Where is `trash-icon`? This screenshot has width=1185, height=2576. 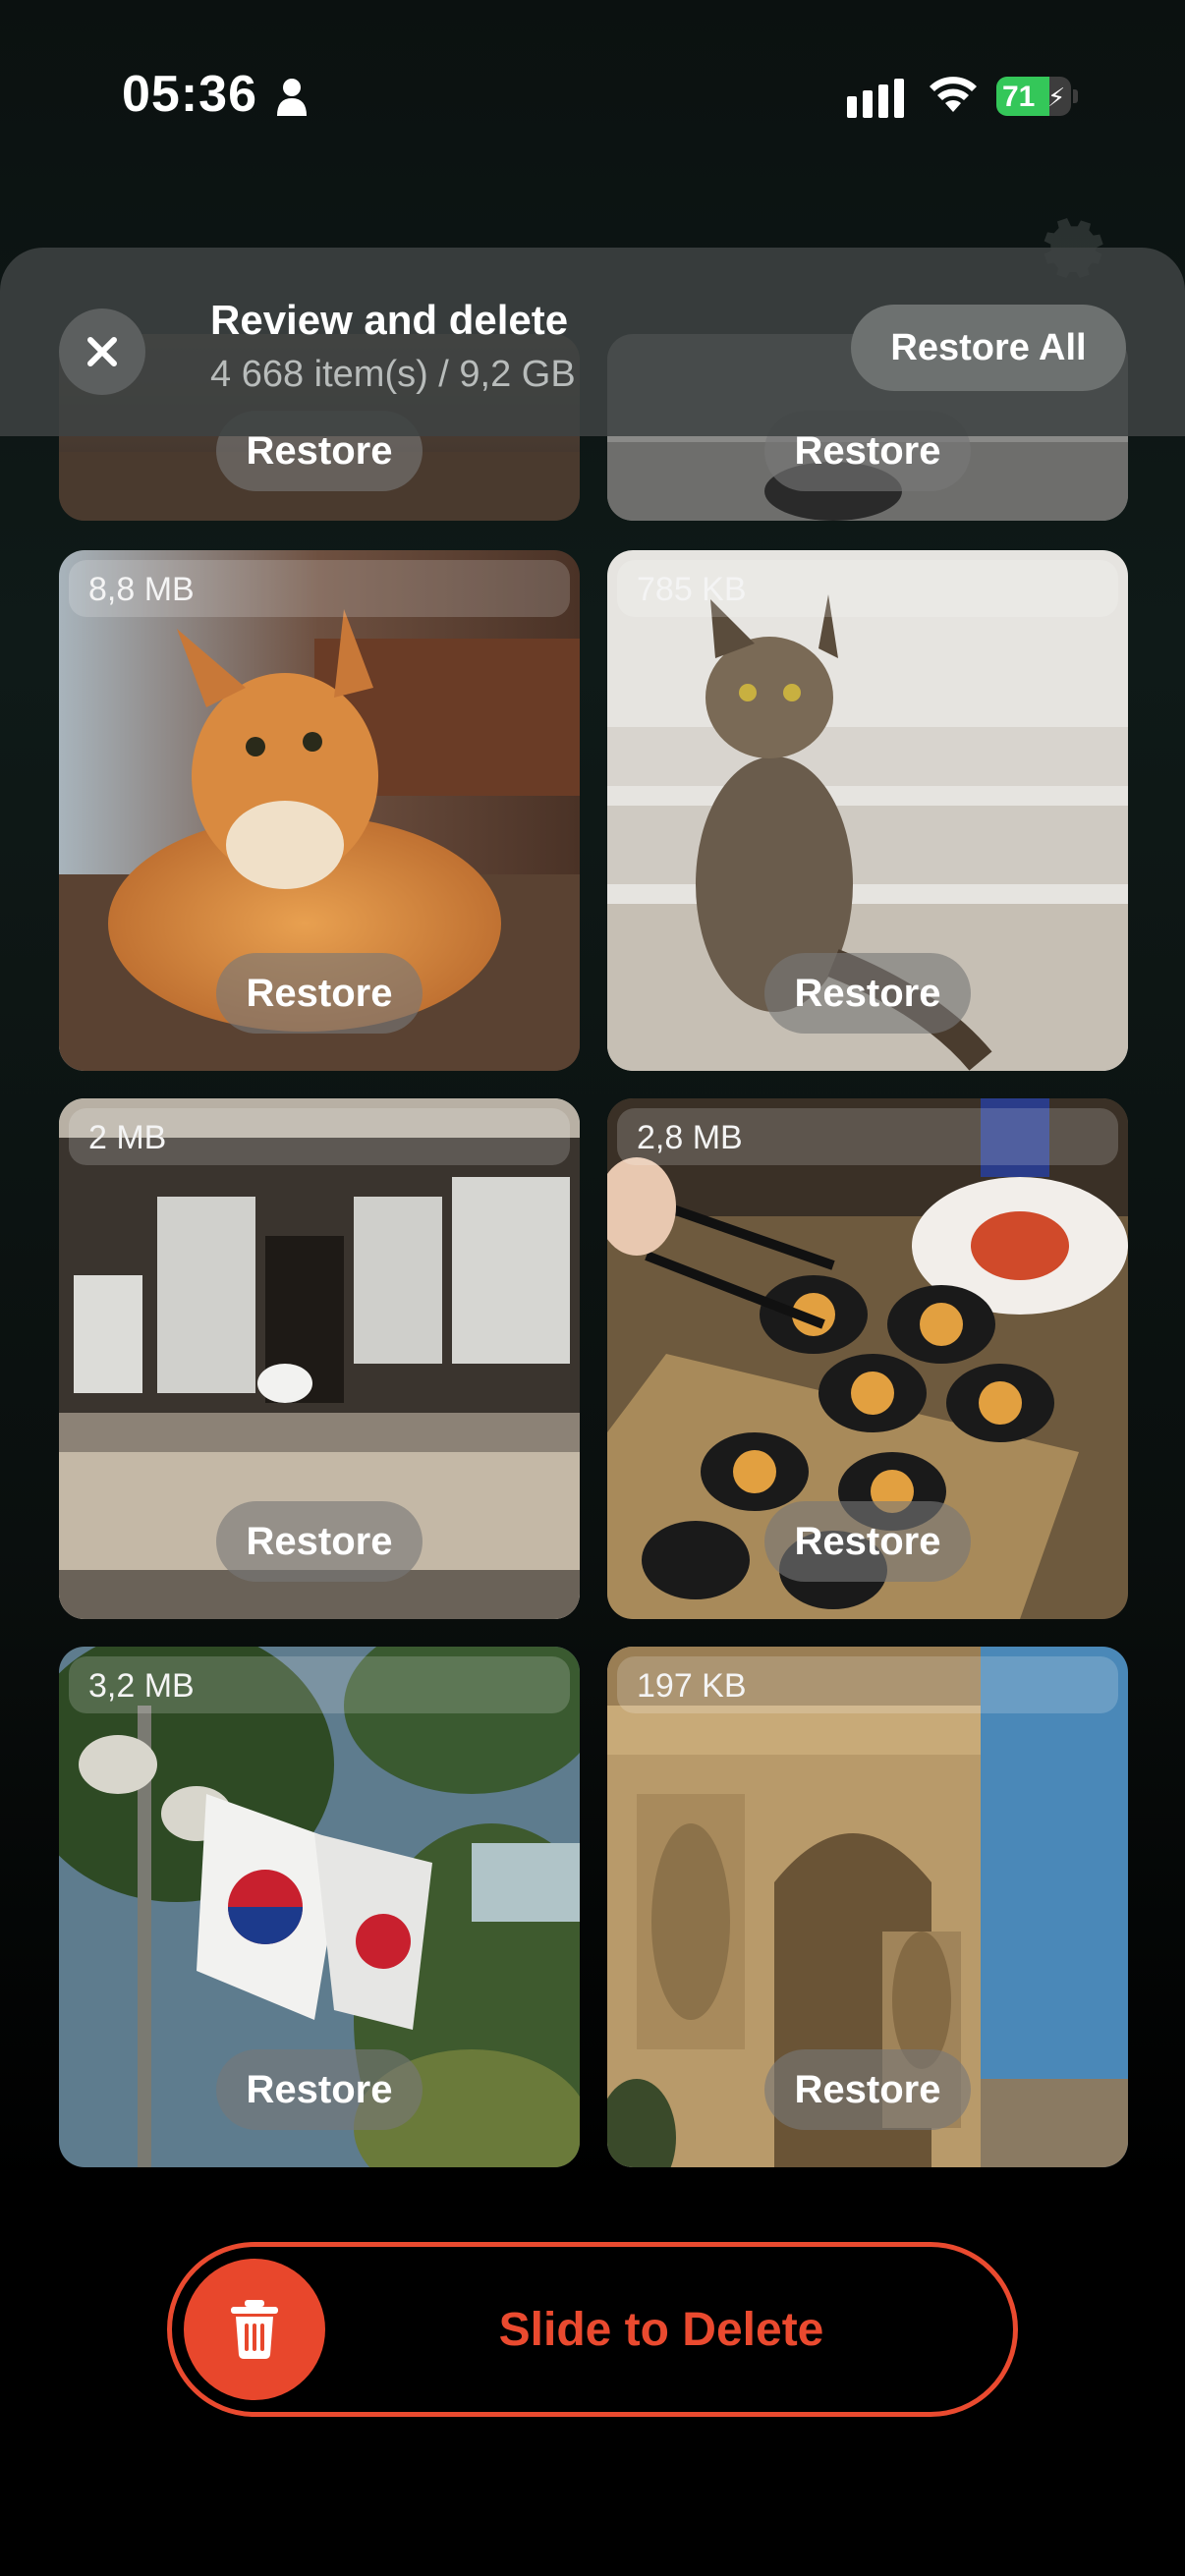 trash-icon is located at coordinates (255, 2329).